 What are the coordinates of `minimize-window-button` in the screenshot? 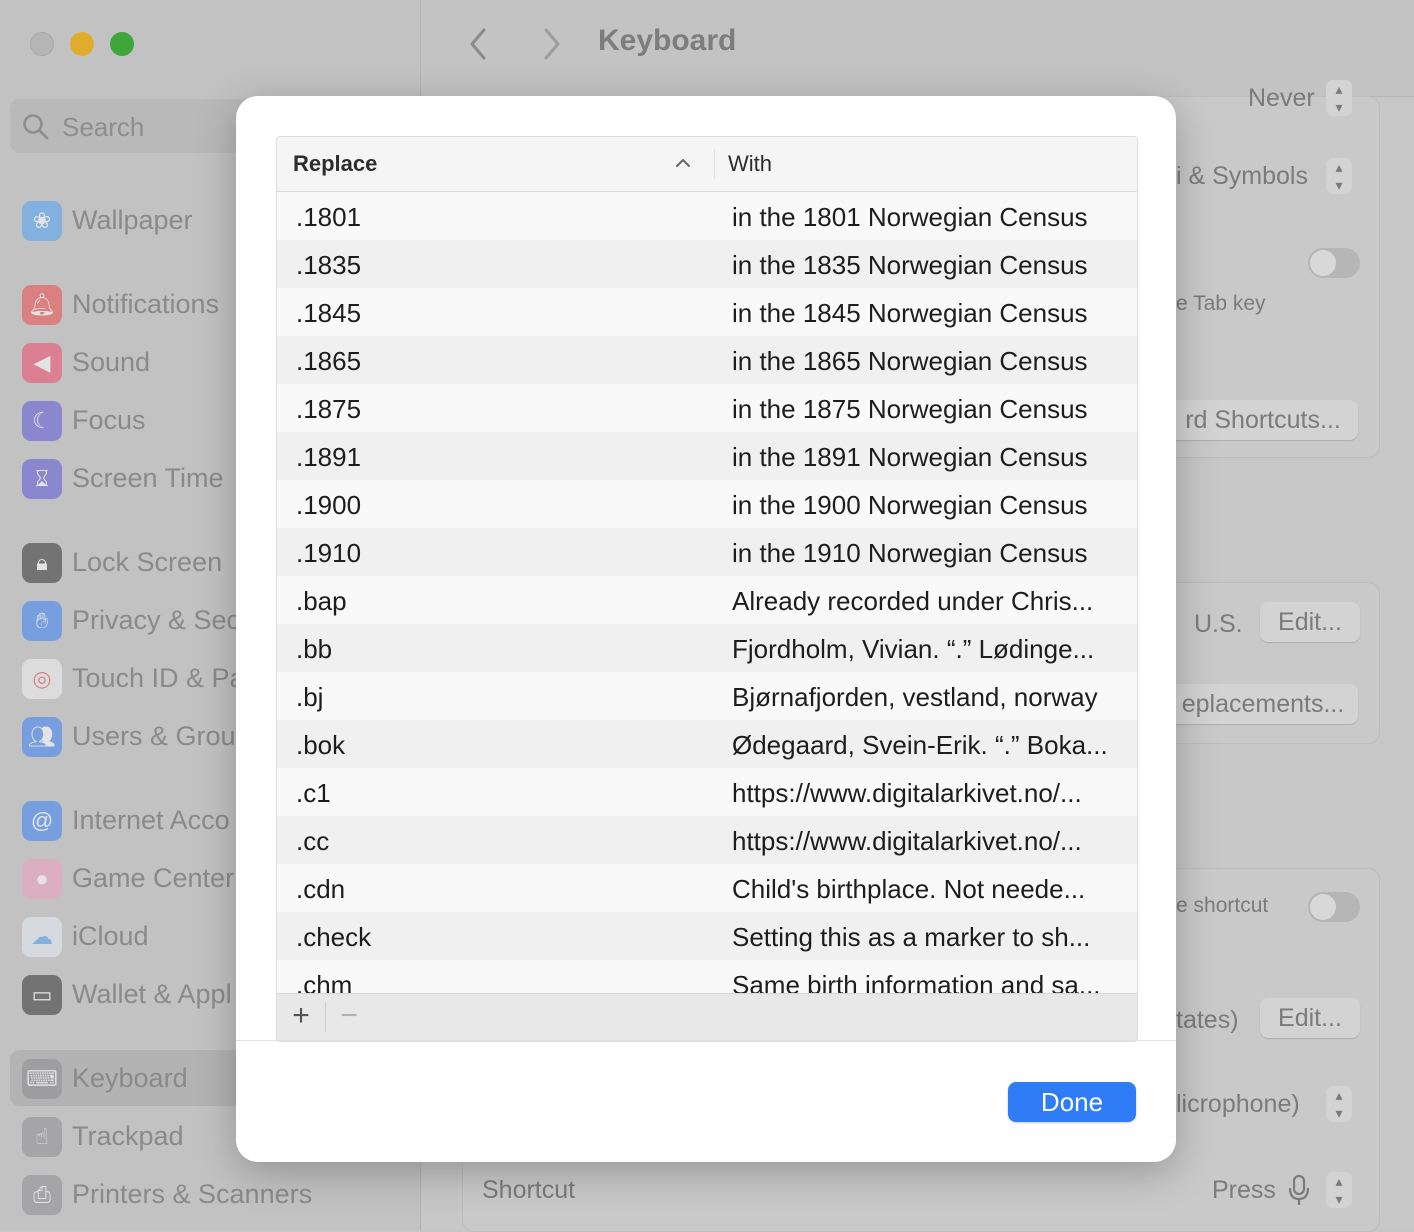 It's located at (82, 44).